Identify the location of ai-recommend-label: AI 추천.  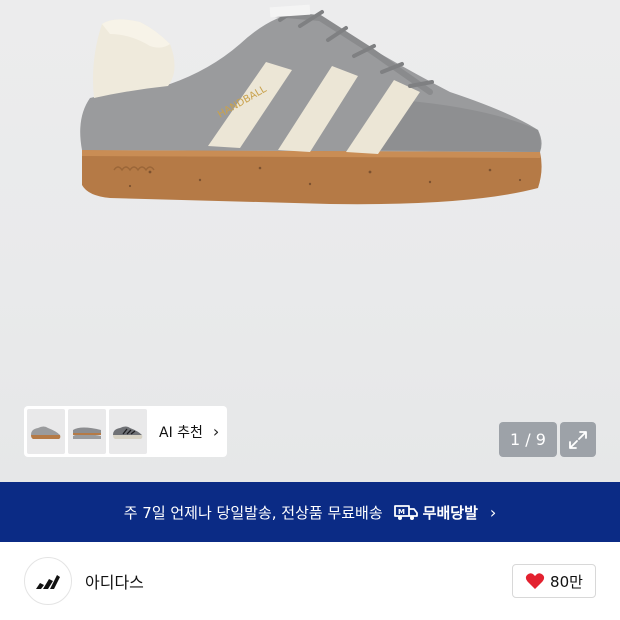
(181, 432).